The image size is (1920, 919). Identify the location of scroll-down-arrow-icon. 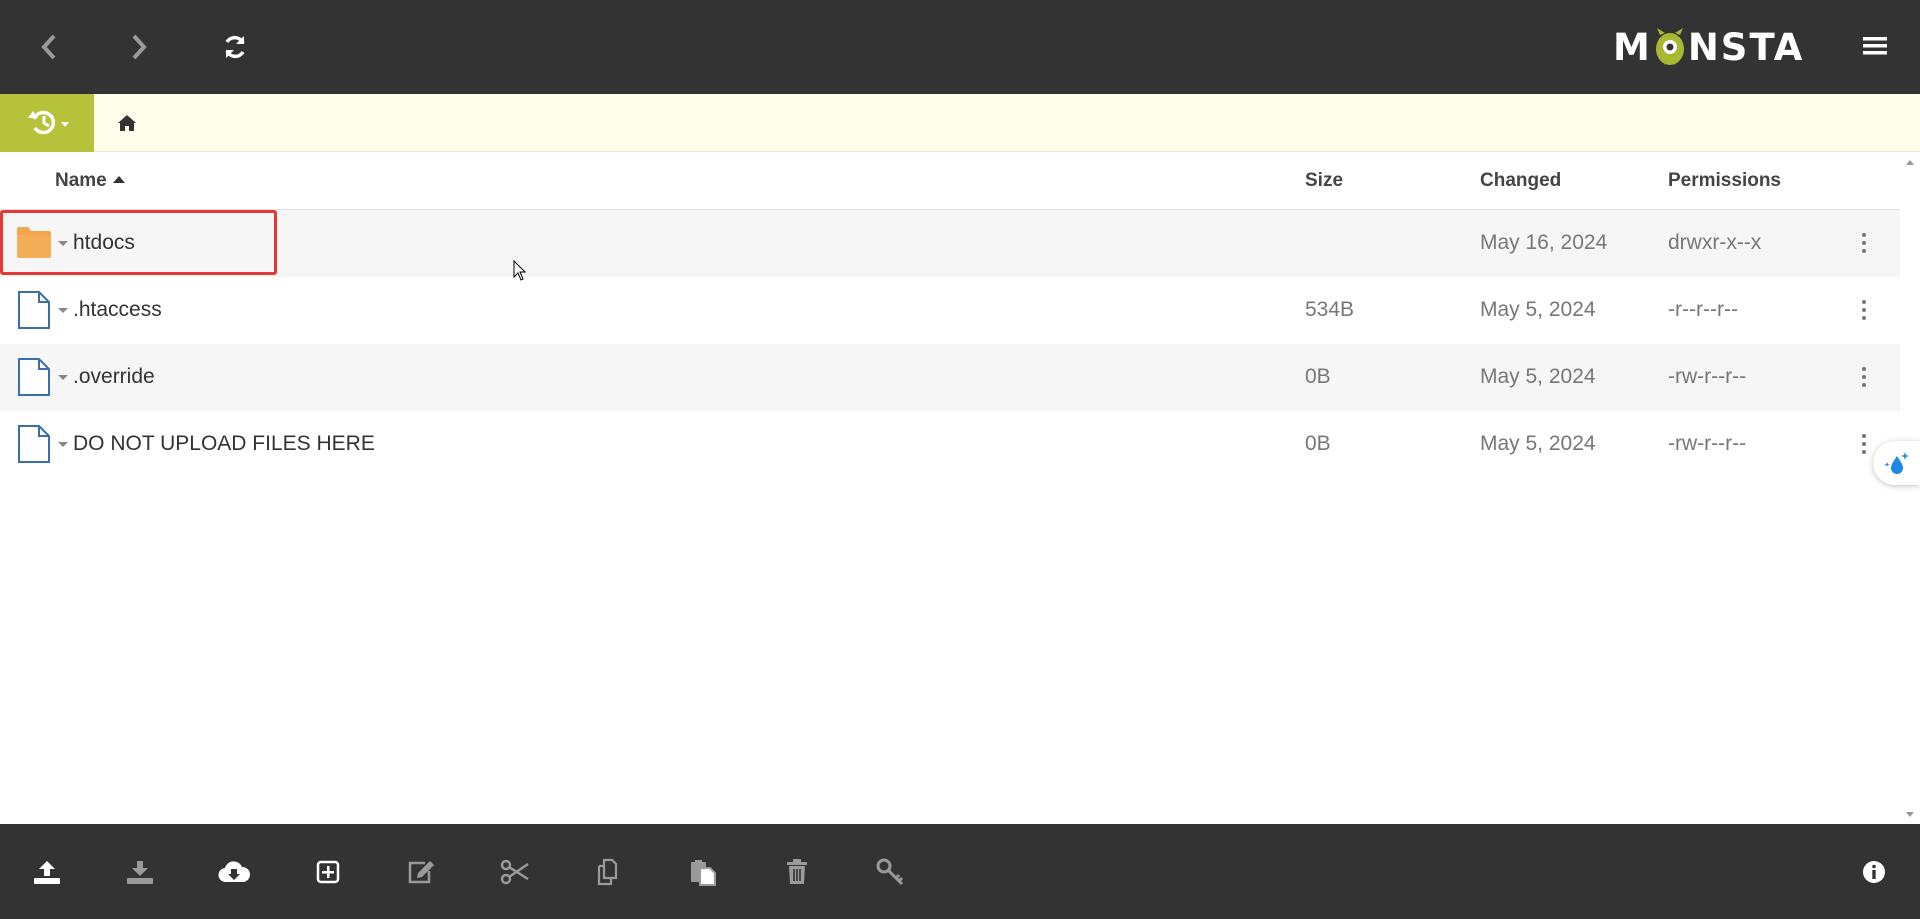
(1910, 814).